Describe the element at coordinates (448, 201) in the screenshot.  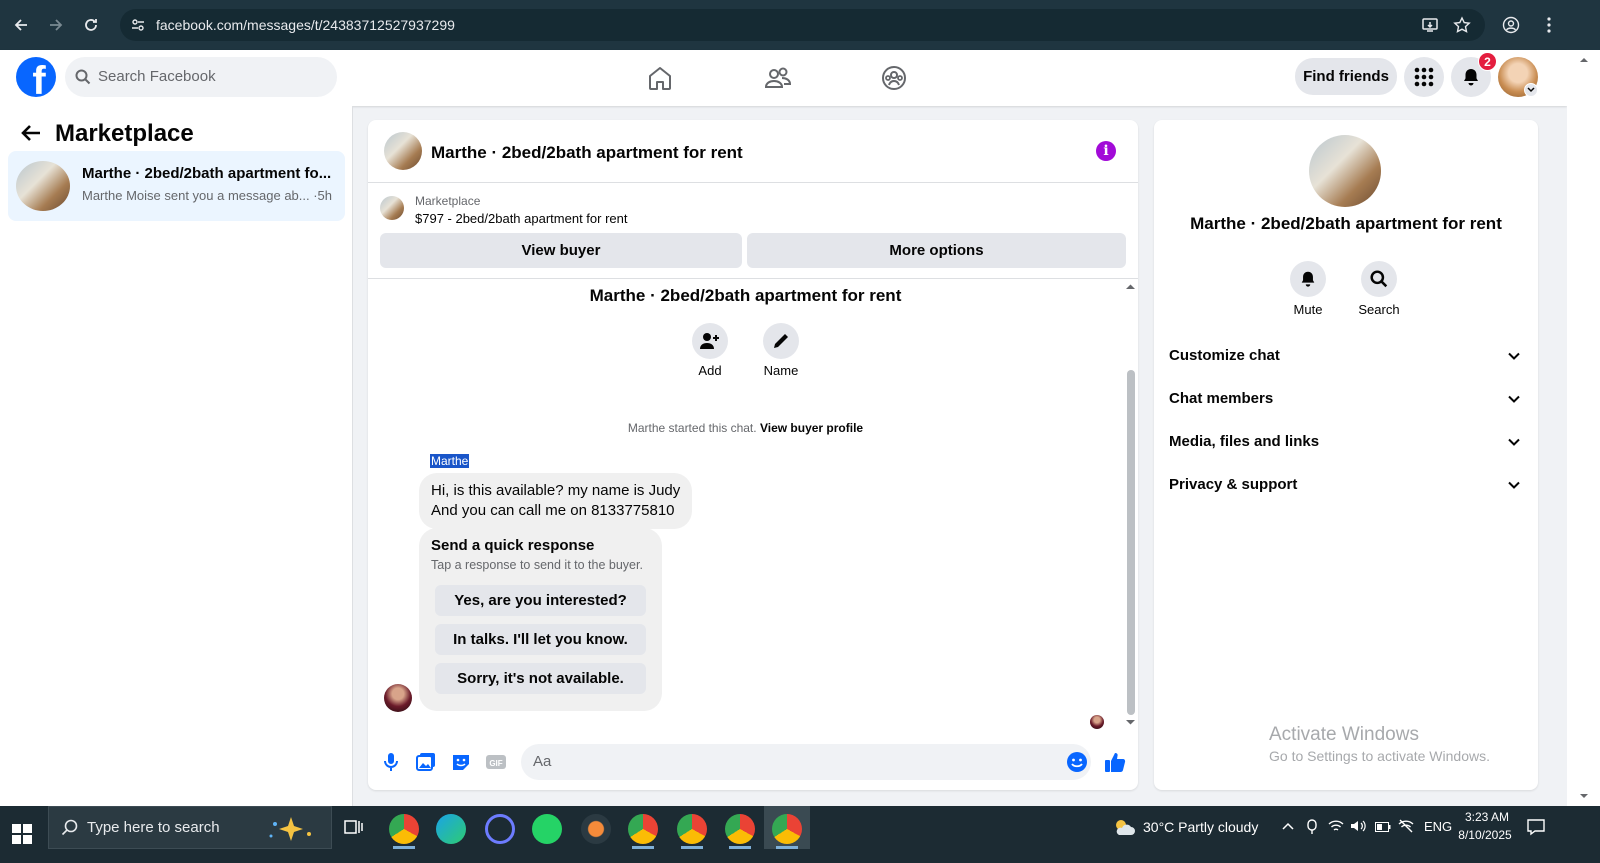
I see `marketplace-label: Marketplace` at that location.